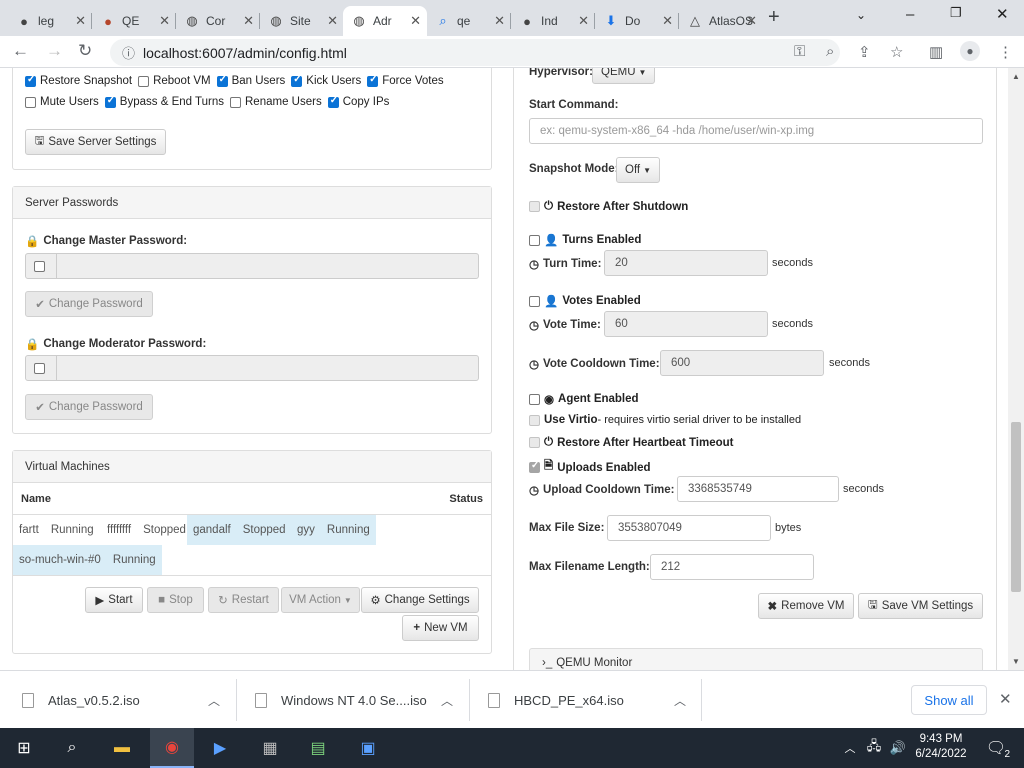 The image size is (1024, 768). Describe the element at coordinates (50, 21) in the screenshot. I see `browser-tab: ● leg ✕` at that location.